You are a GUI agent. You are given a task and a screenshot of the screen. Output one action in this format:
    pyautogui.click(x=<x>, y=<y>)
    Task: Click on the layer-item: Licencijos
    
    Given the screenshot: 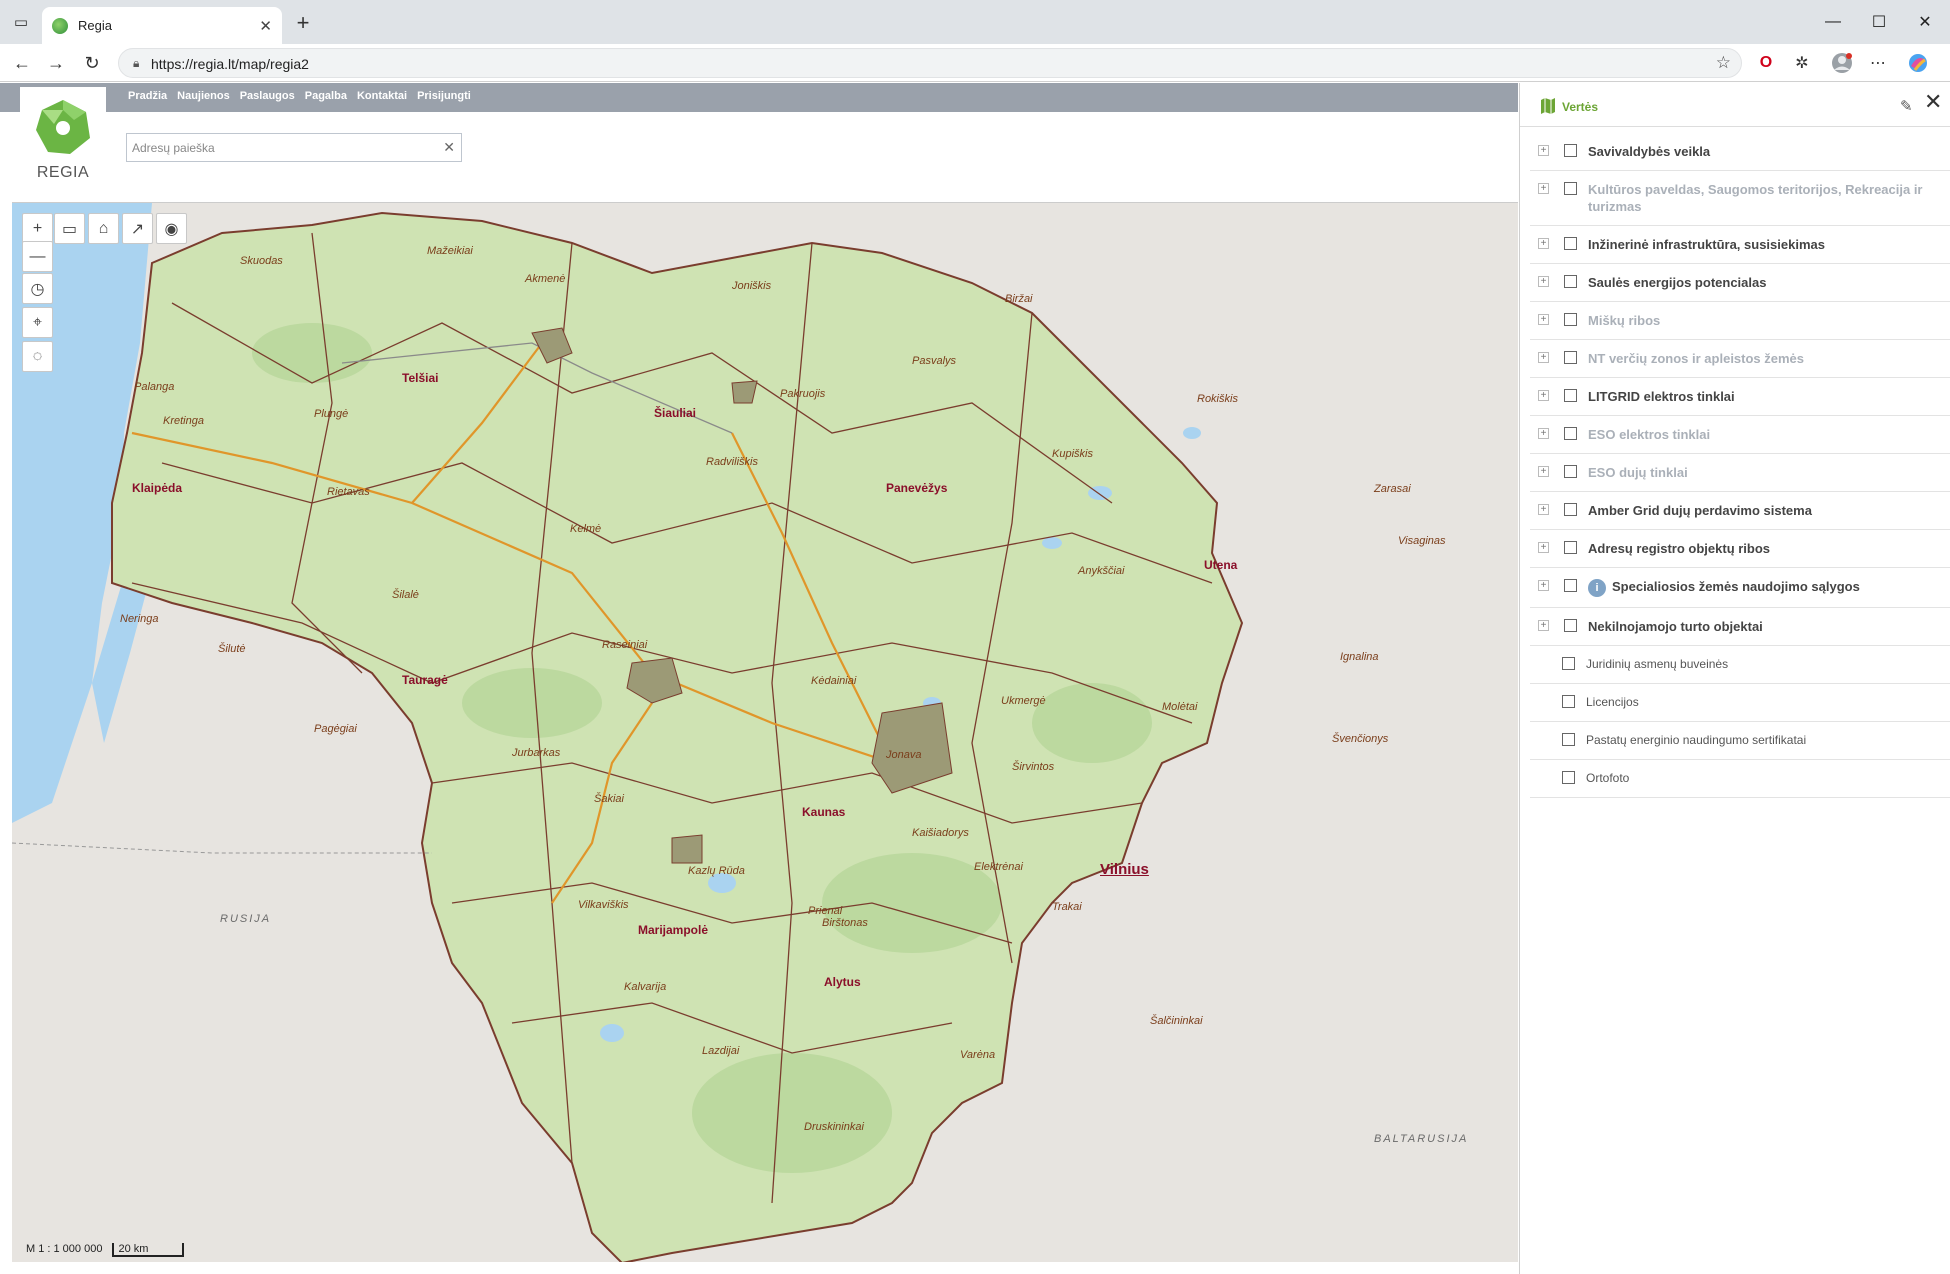 What is the action you would take?
    pyautogui.click(x=1740, y=703)
    